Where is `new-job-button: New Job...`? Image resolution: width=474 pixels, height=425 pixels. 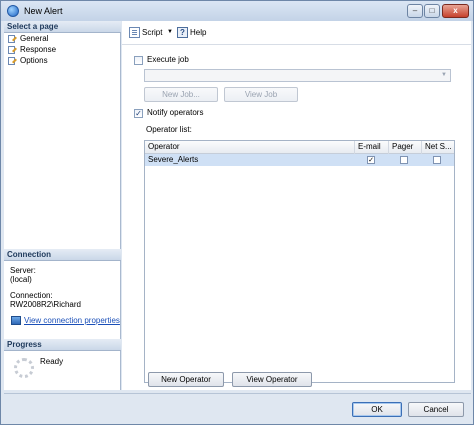
new-job-button: New Job... is located at coordinates (181, 94).